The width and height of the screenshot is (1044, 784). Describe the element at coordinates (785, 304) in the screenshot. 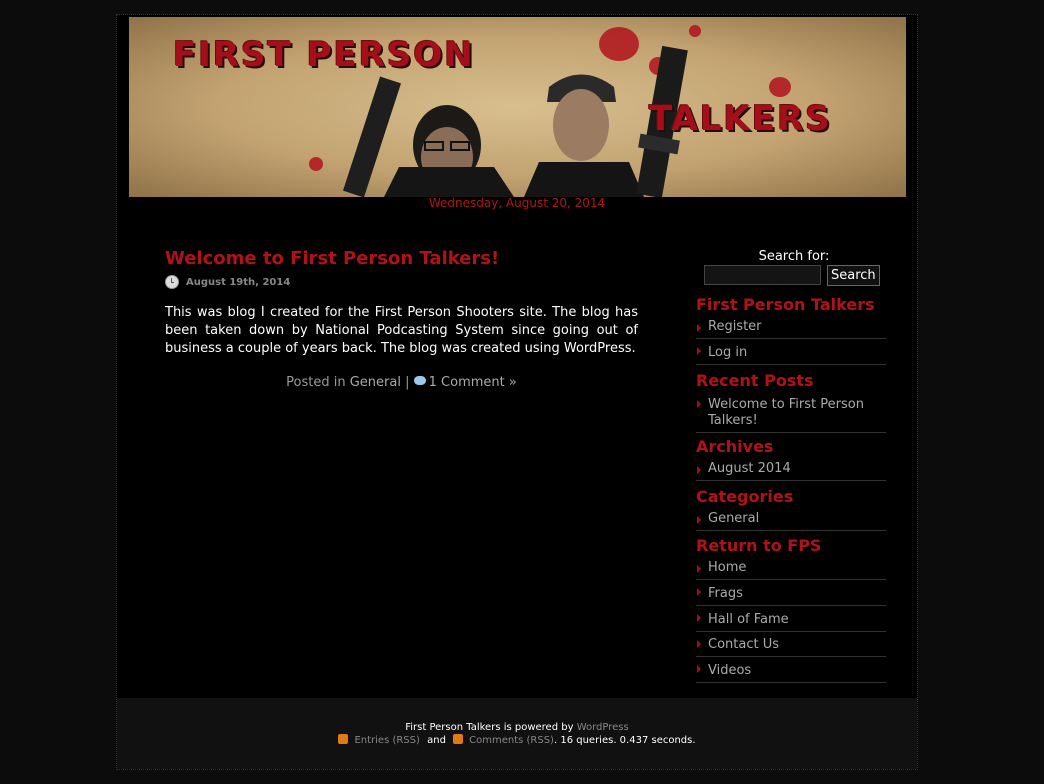

I see `widget-title-site: First Person Talkers` at that location.